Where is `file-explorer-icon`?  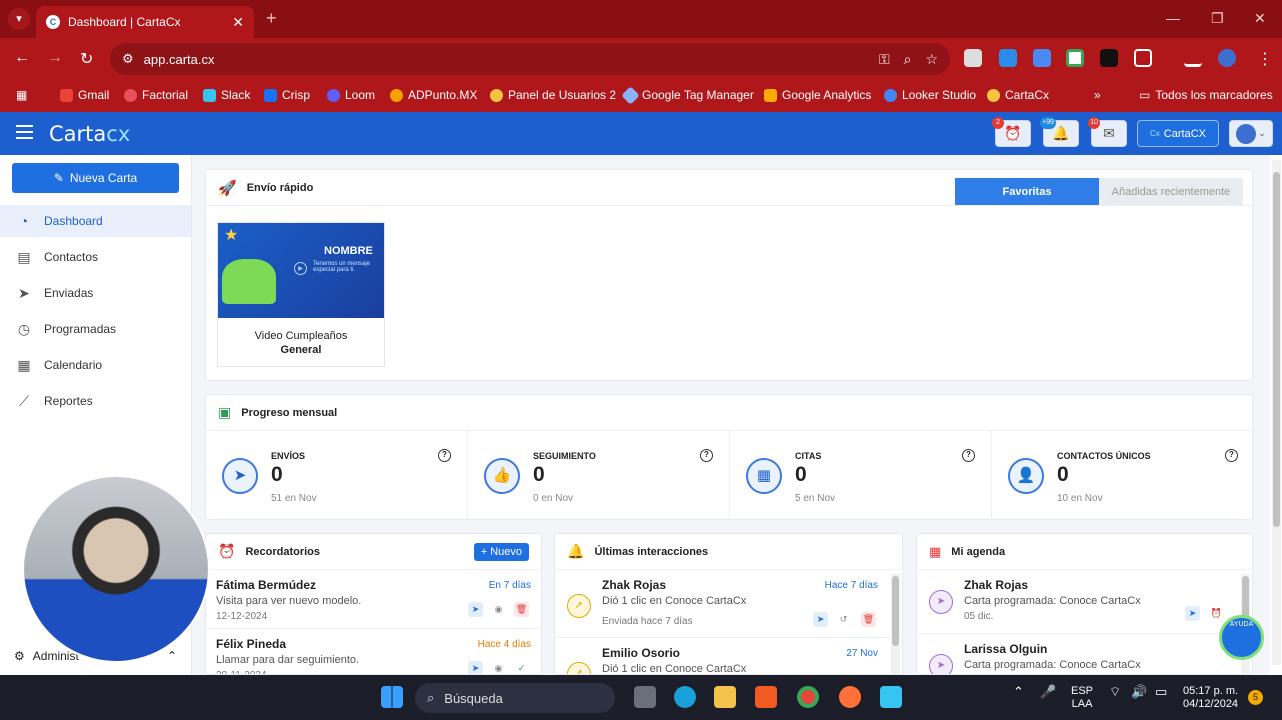
file-explorer-icon is located at coordinates (725, 697).